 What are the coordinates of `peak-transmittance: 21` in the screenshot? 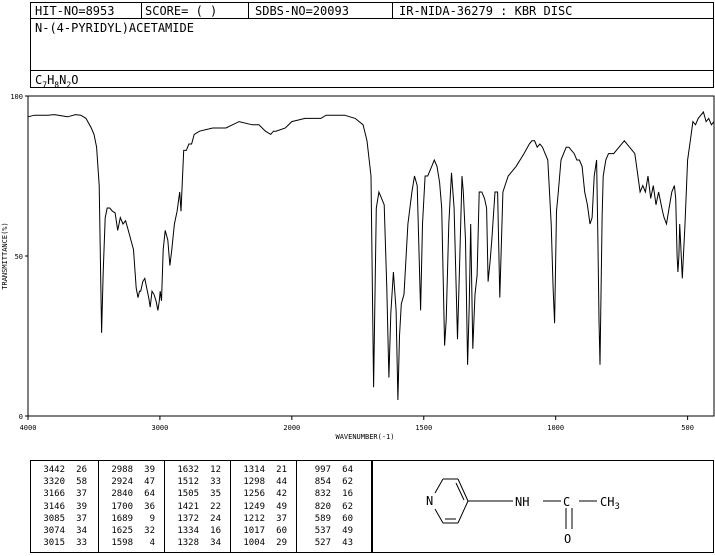 It's located at (281, 470).